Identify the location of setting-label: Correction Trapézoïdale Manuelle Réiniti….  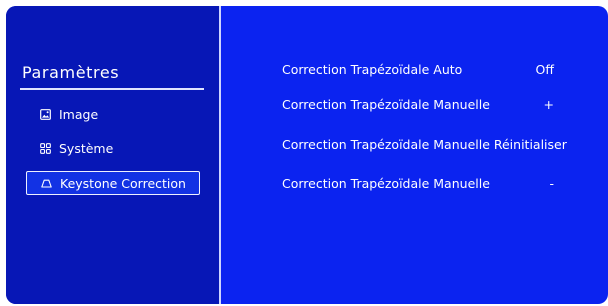
(424, 144).